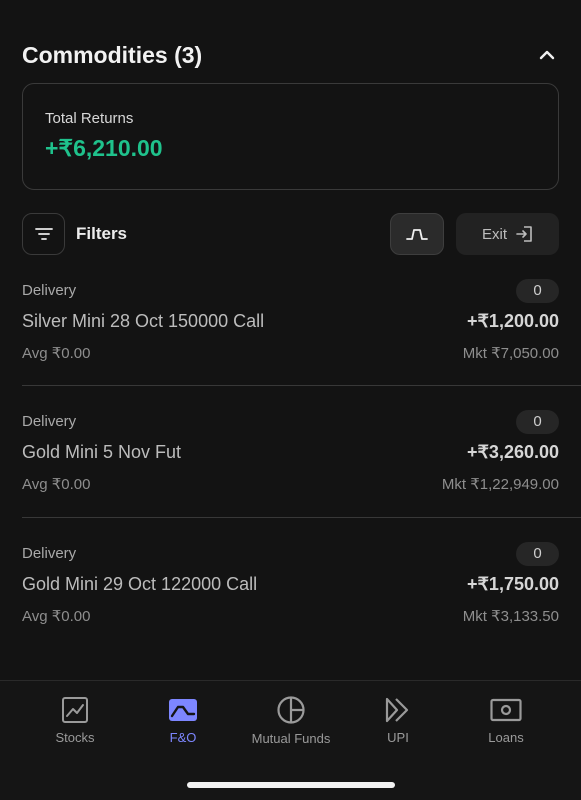  Describe the element at coordinates (101, 234) in the screenshot. I see `filters-label: Filters` at that location.